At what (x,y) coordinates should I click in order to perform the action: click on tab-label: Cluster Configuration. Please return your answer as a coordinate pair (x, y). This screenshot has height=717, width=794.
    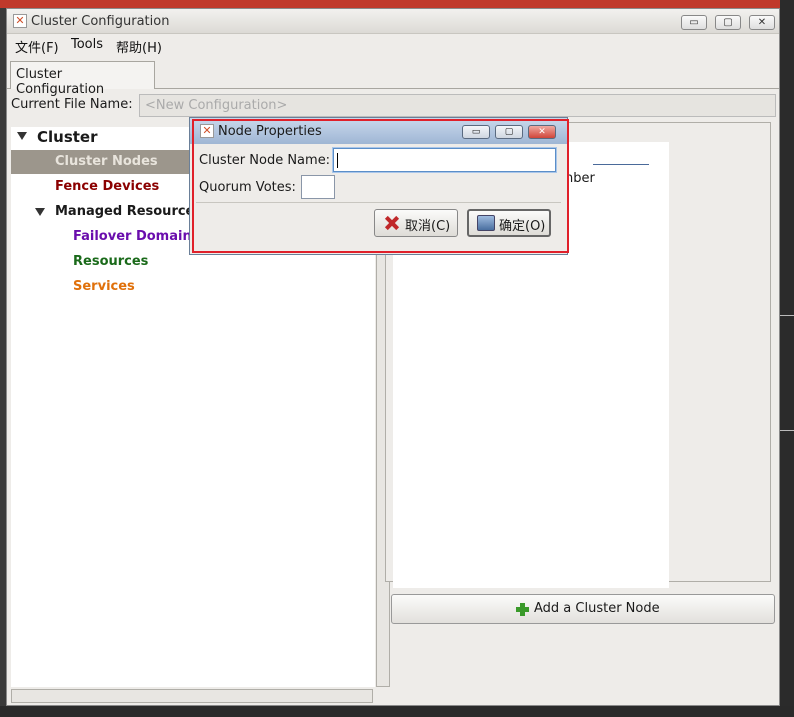
    Looking at the image, I should click on (60, 82).